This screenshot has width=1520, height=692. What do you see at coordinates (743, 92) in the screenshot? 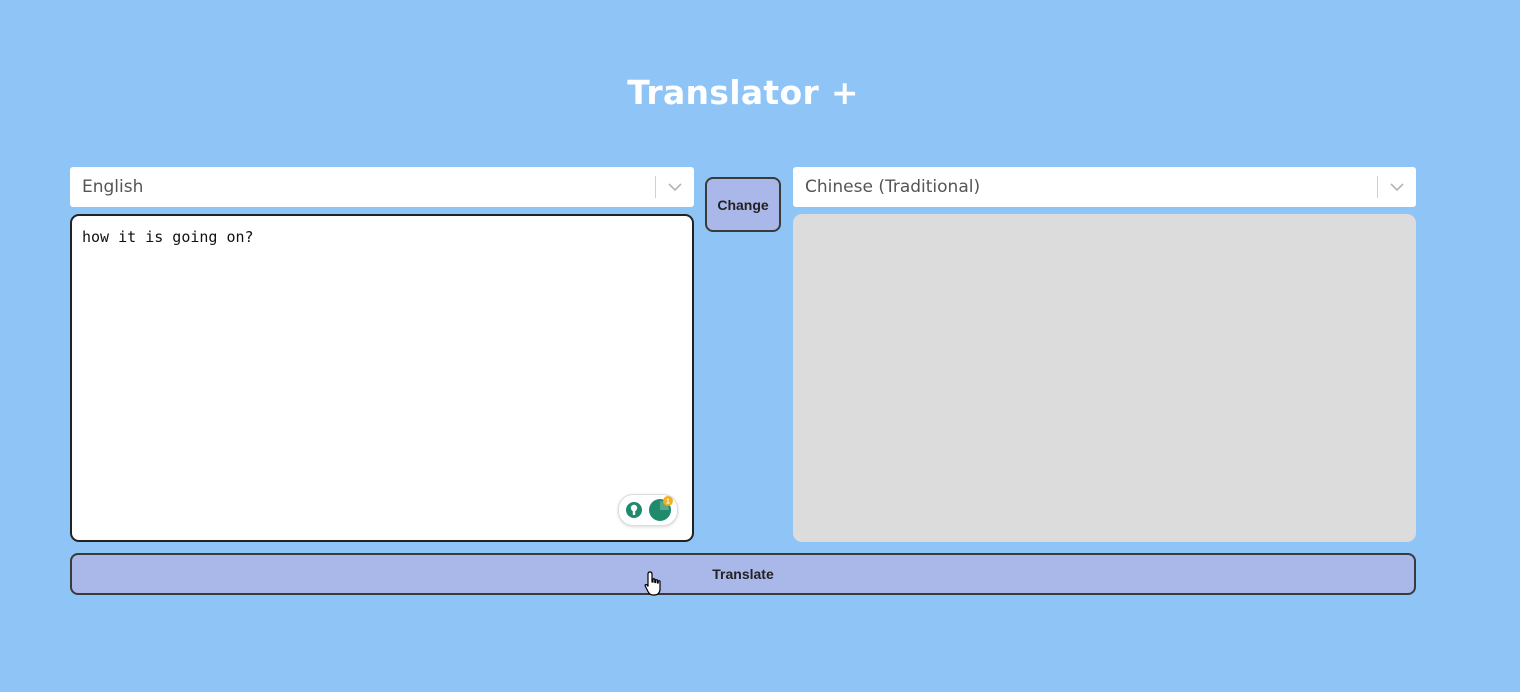
I see `app-title: Translator +` at bounding box center [743, 92].